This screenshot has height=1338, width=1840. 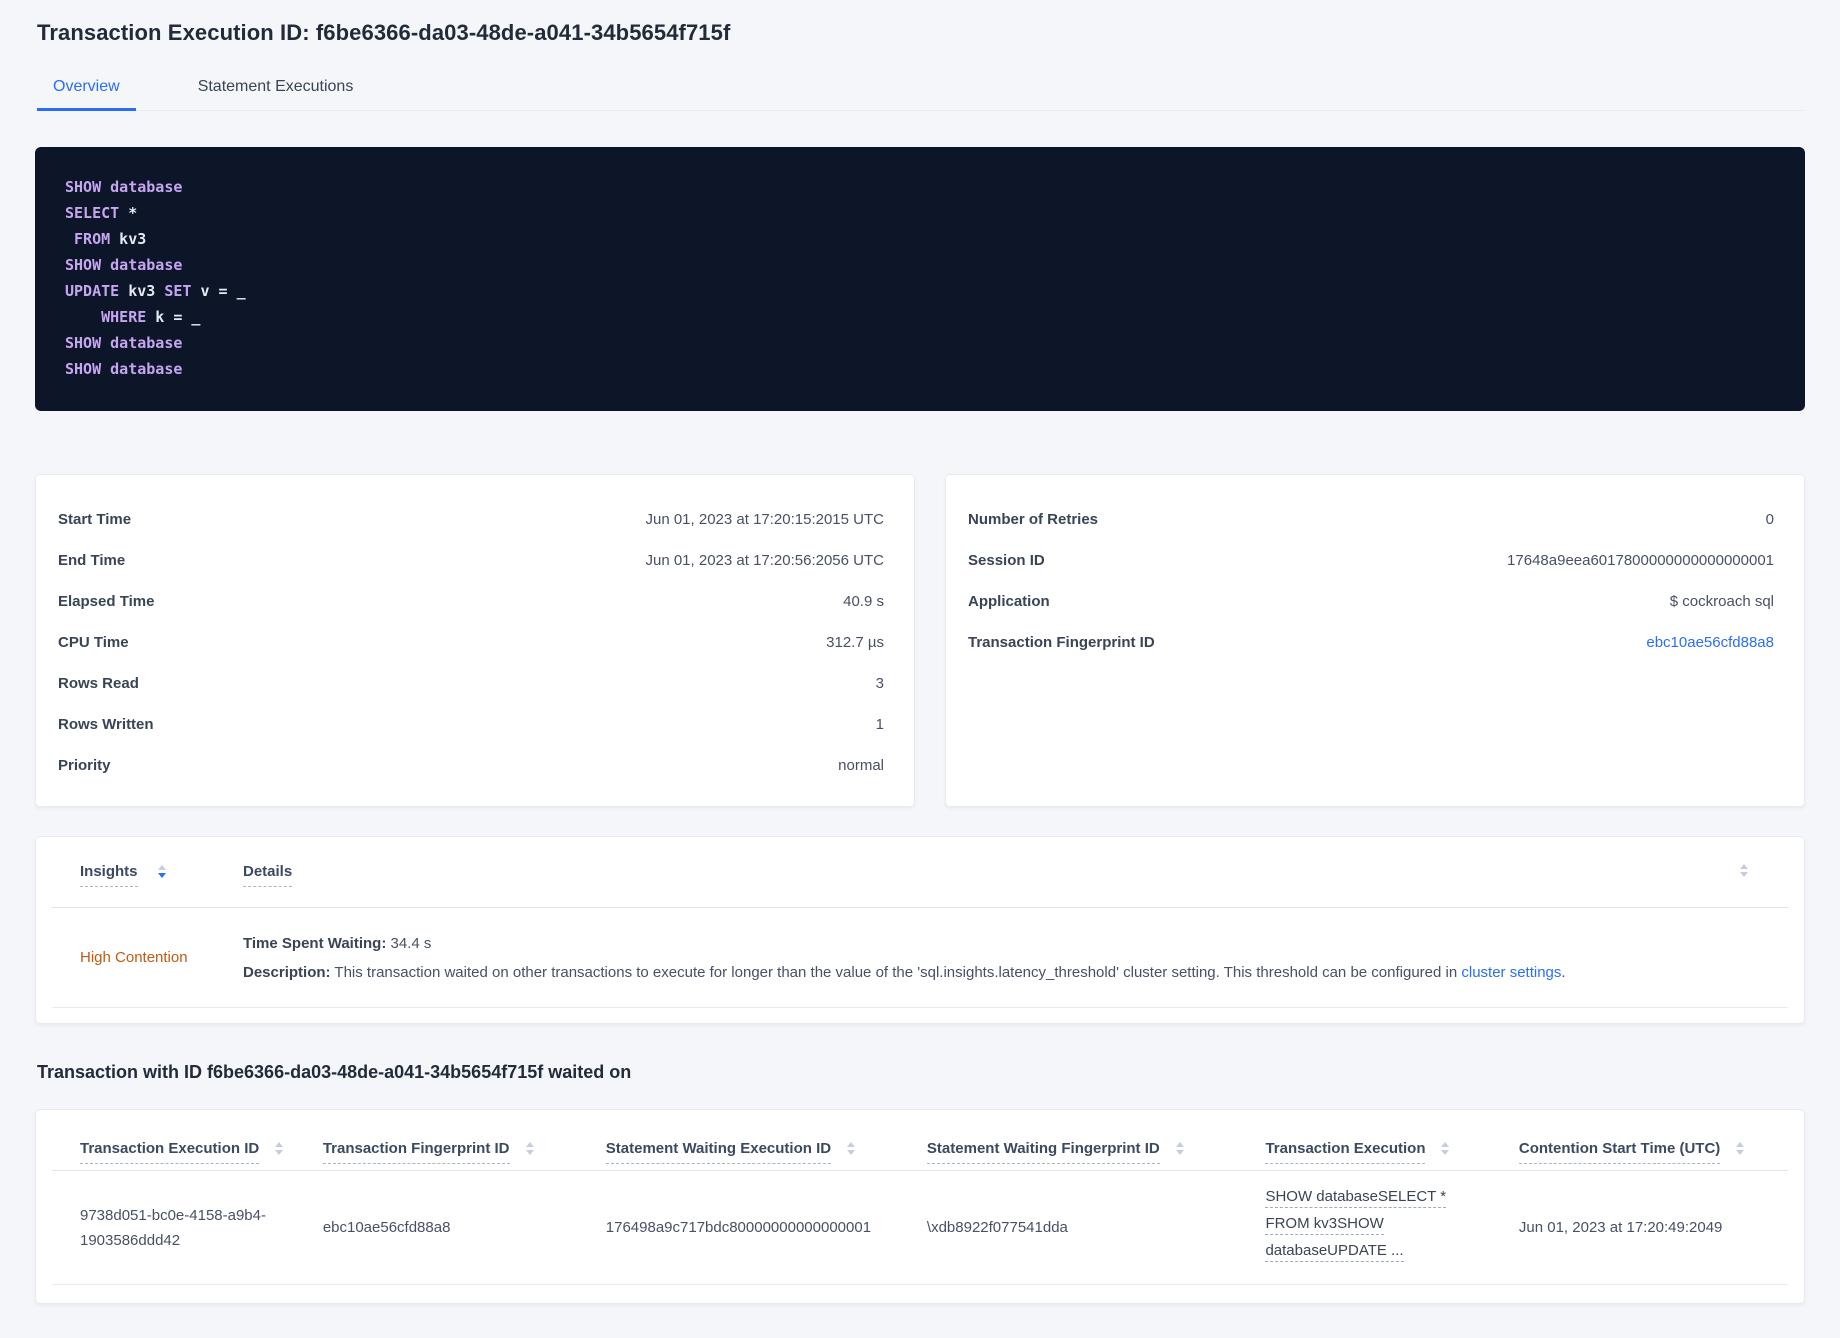 What do you see at coordinates (110, 239) in the screenshot?
I see `sql-line: FROM kv3` at bounding box center [110, 239].